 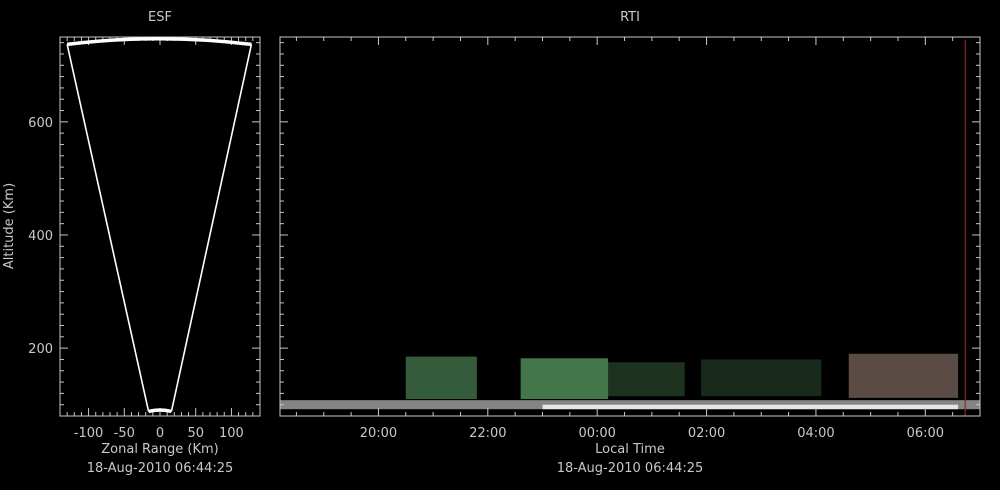 I want to click on esf-title: ESF, so click(x=160, y=17).